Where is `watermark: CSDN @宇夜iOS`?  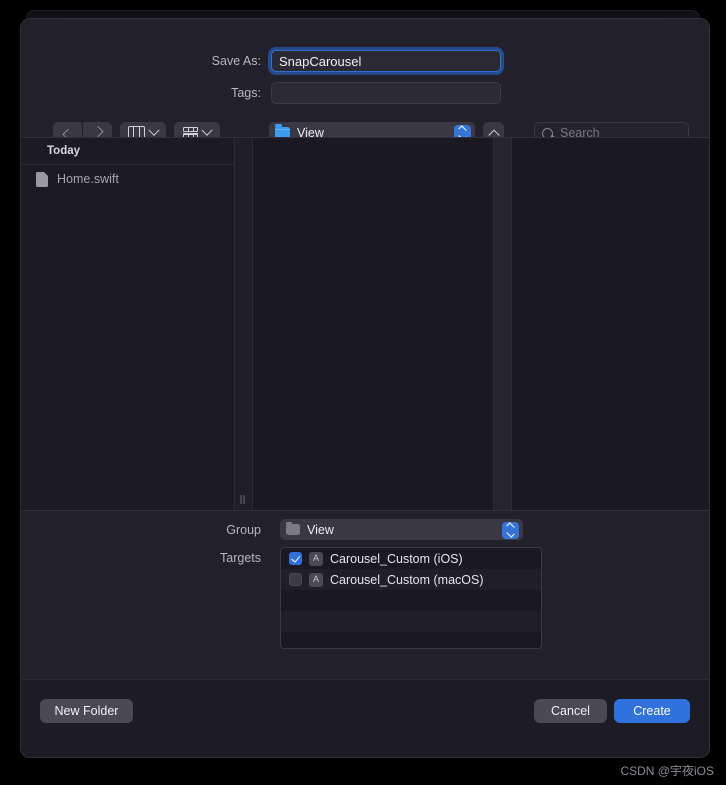
watermark: CSDN @宇夜iOS is located at coordinates (667, 771).